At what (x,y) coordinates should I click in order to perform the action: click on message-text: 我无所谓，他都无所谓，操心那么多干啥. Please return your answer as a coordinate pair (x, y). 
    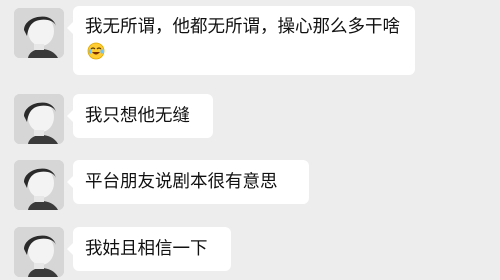
    Looking at the image, I should click on (242, 27).